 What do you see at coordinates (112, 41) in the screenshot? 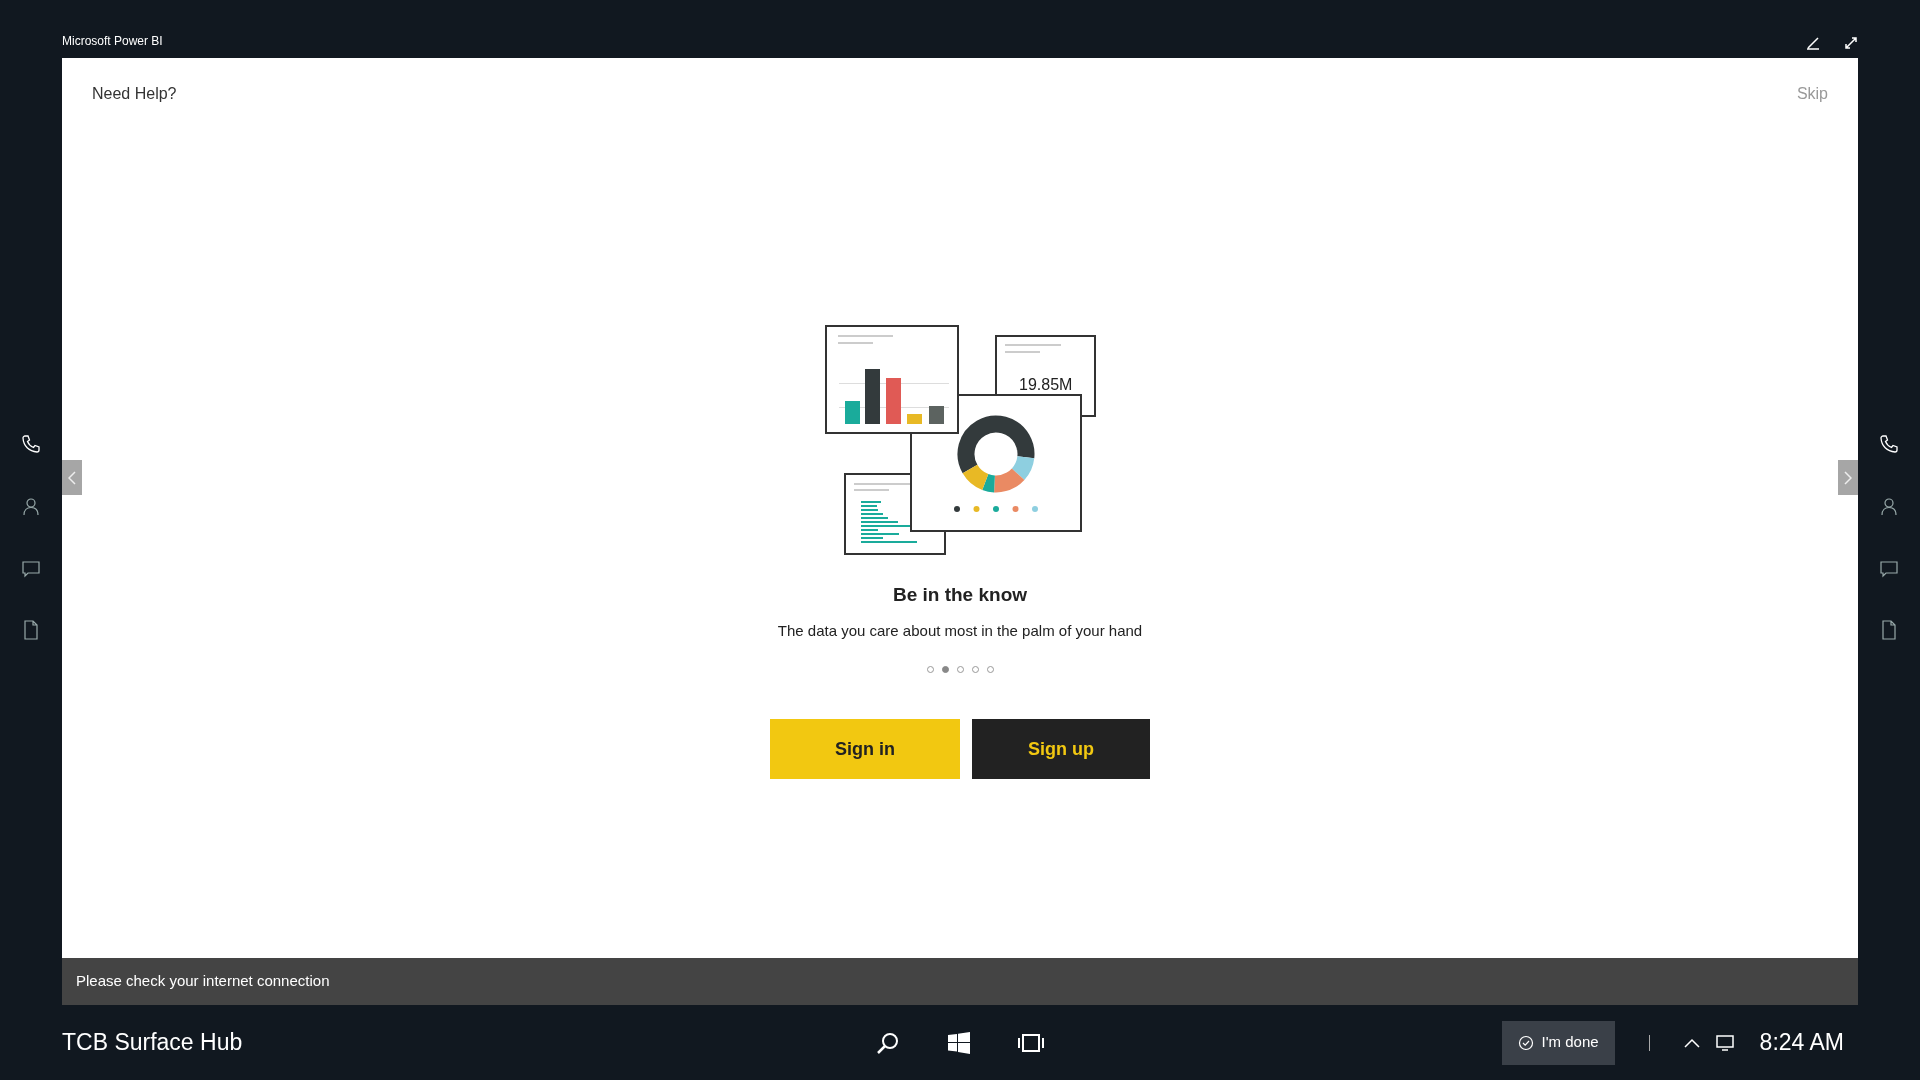
I see `window-title: Microsoft Power BI` at bounding box center [112, 41].